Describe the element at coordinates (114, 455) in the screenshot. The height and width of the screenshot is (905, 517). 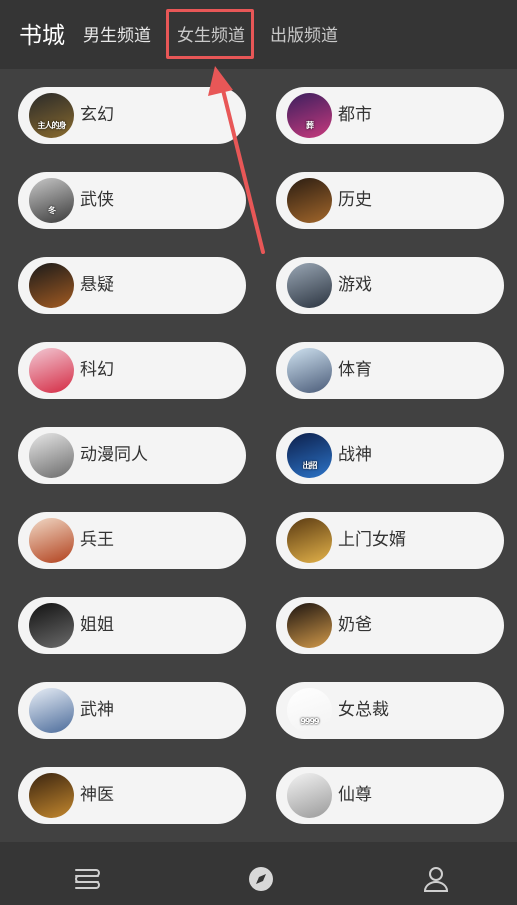
I see `category-label: 动漫同人` at that location.